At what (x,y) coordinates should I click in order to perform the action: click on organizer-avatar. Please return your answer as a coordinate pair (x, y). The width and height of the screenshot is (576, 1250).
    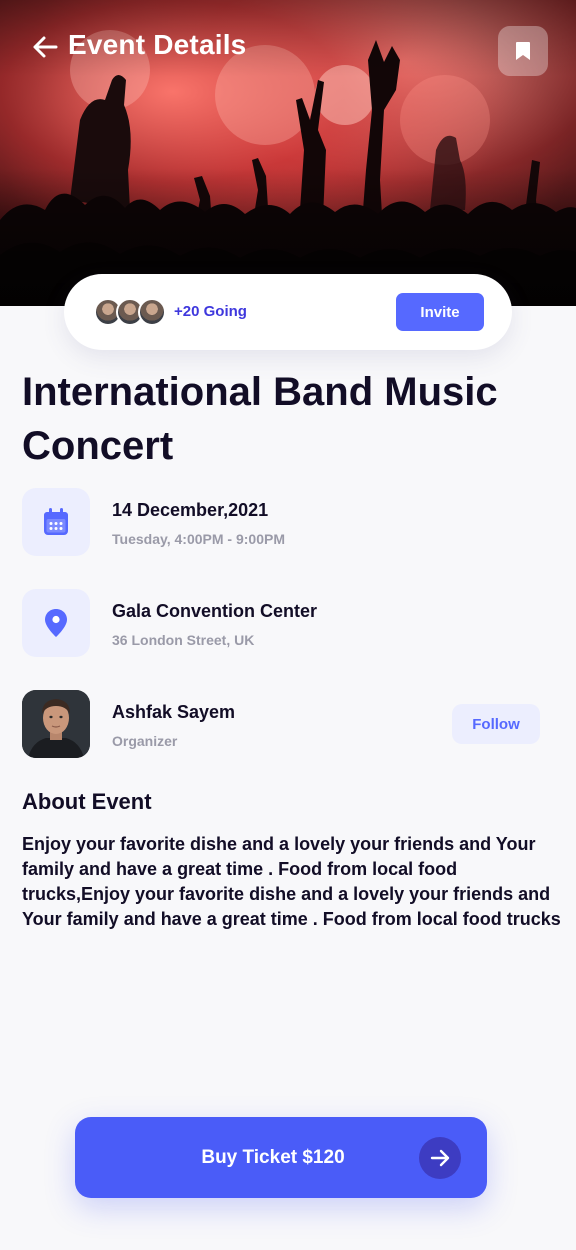
    Looking at the image, I should click on (56, 724).